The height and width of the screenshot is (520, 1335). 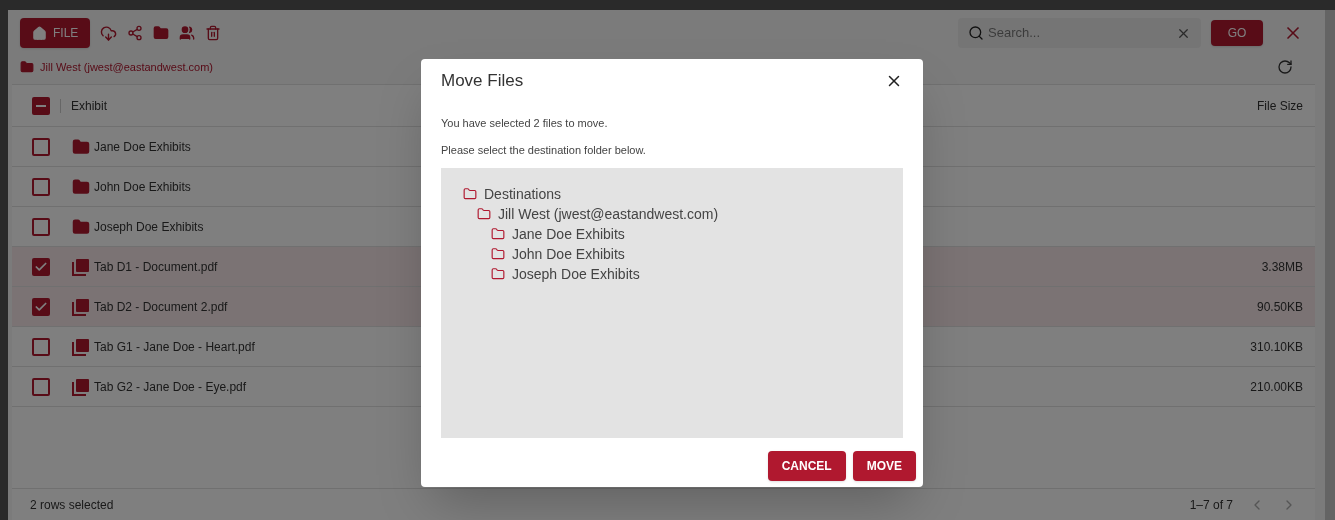 What do you see at coordinates (72, 505) in the screenshot?
I see `selection-count: 2 rows selected` at bounding box center [72, 505].